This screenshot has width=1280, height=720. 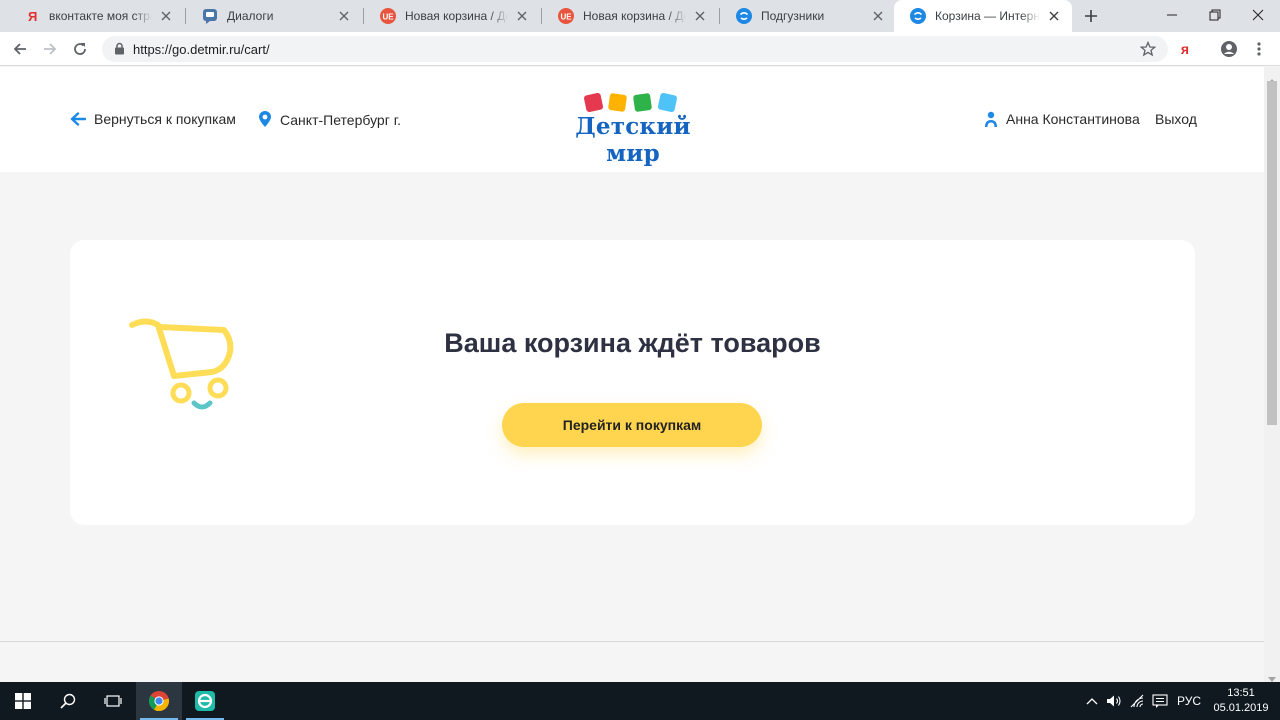 I want to click on windows-taskbar: РУС 13:51 05.01.2019, so click(x=640, y=701).